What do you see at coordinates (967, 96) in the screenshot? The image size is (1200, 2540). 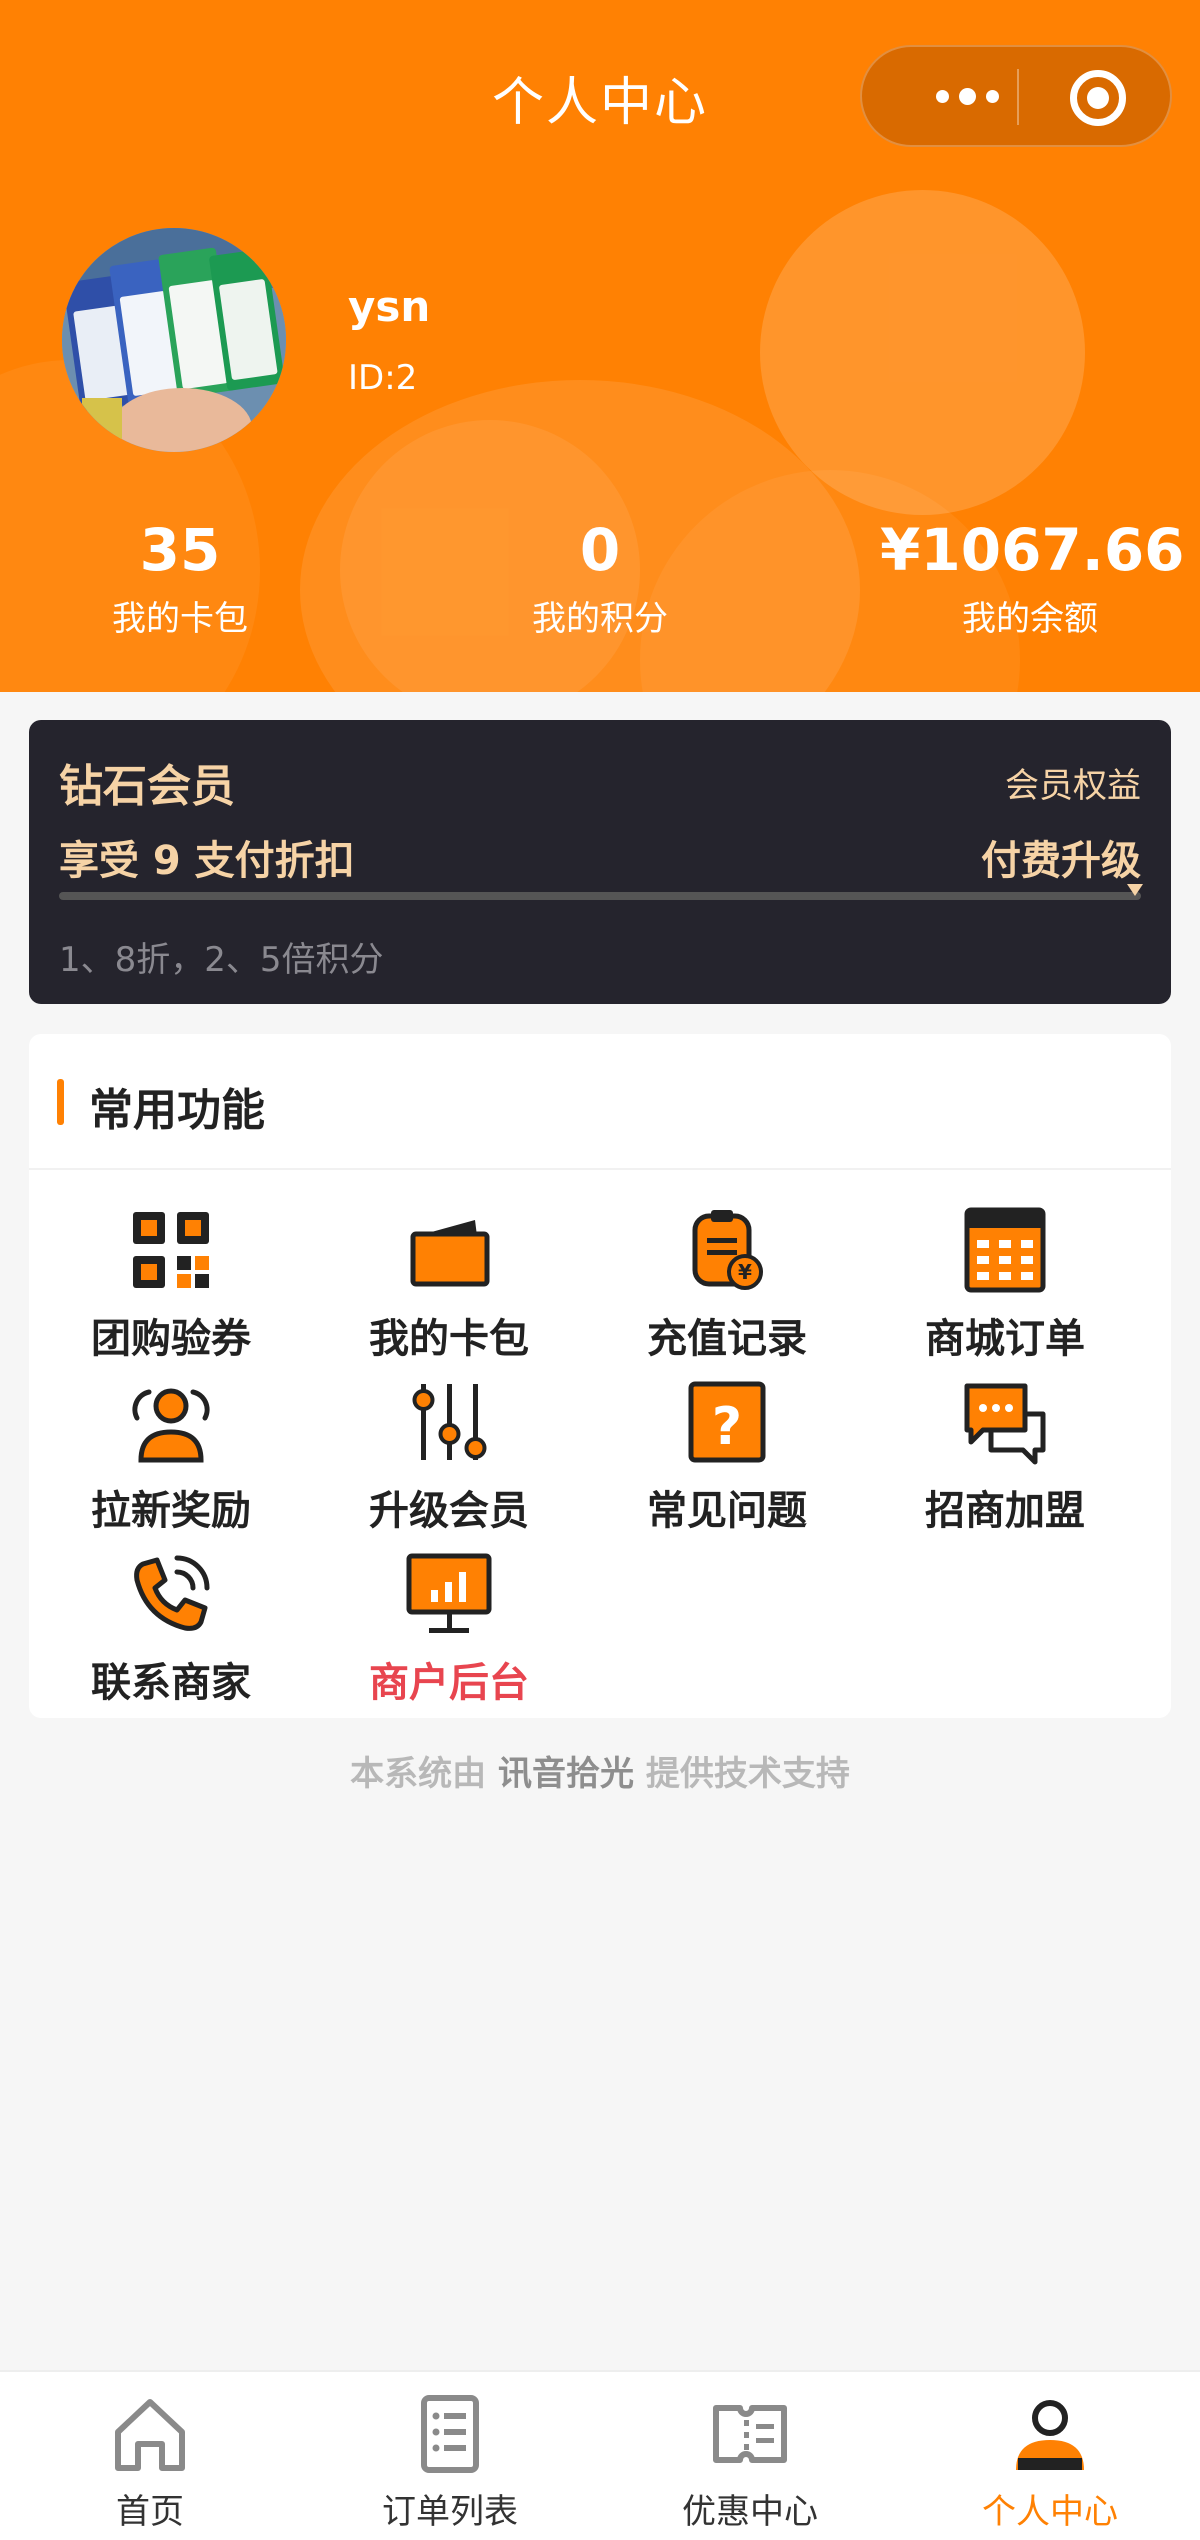 I see `more-icon` at bounding box center [967, 96].